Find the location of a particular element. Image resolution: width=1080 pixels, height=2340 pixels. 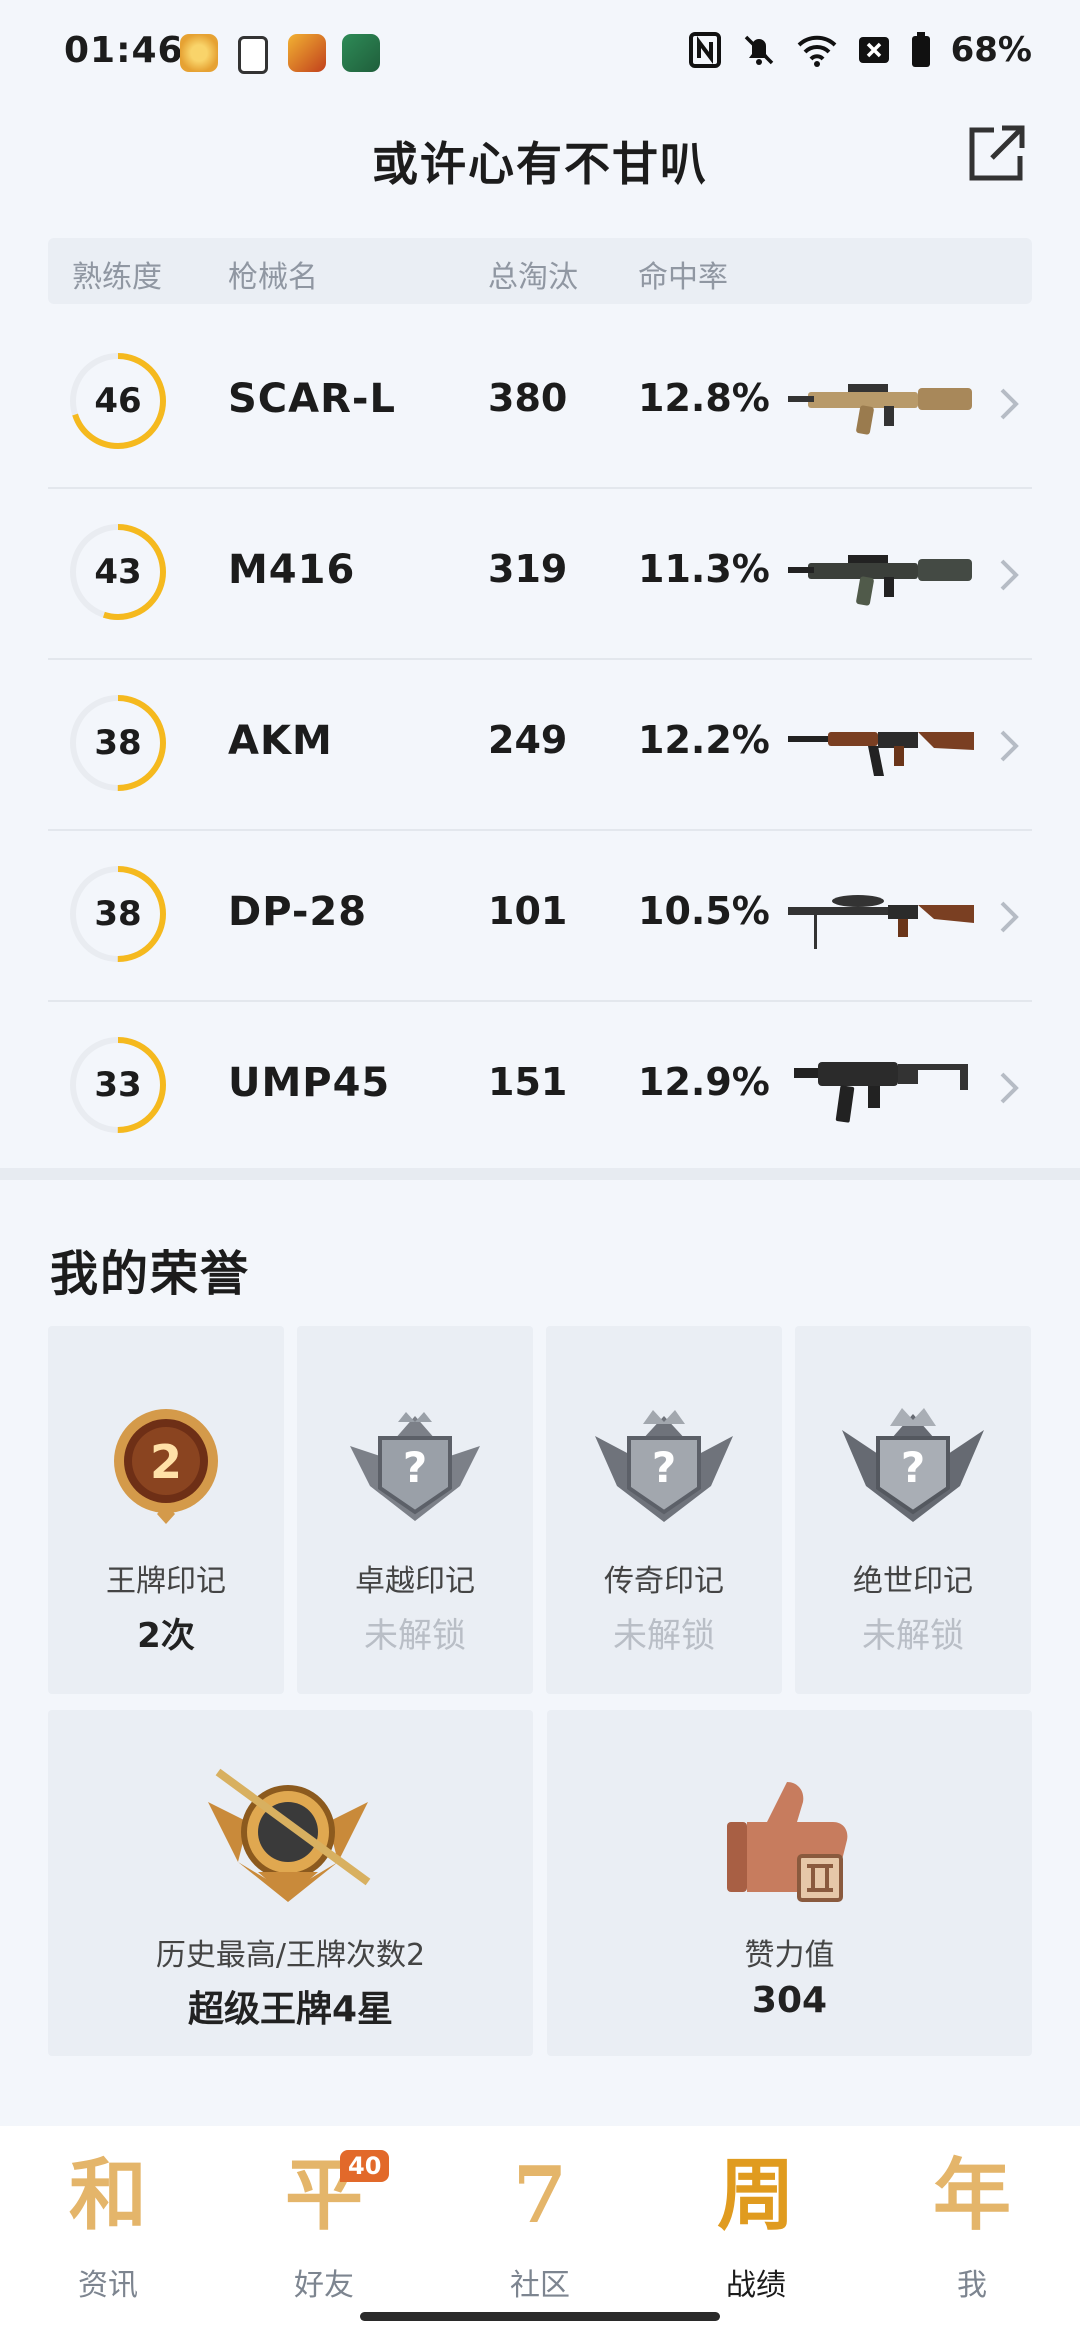

nav-item-me: 年 我 is located at coordinates (972, 2225).